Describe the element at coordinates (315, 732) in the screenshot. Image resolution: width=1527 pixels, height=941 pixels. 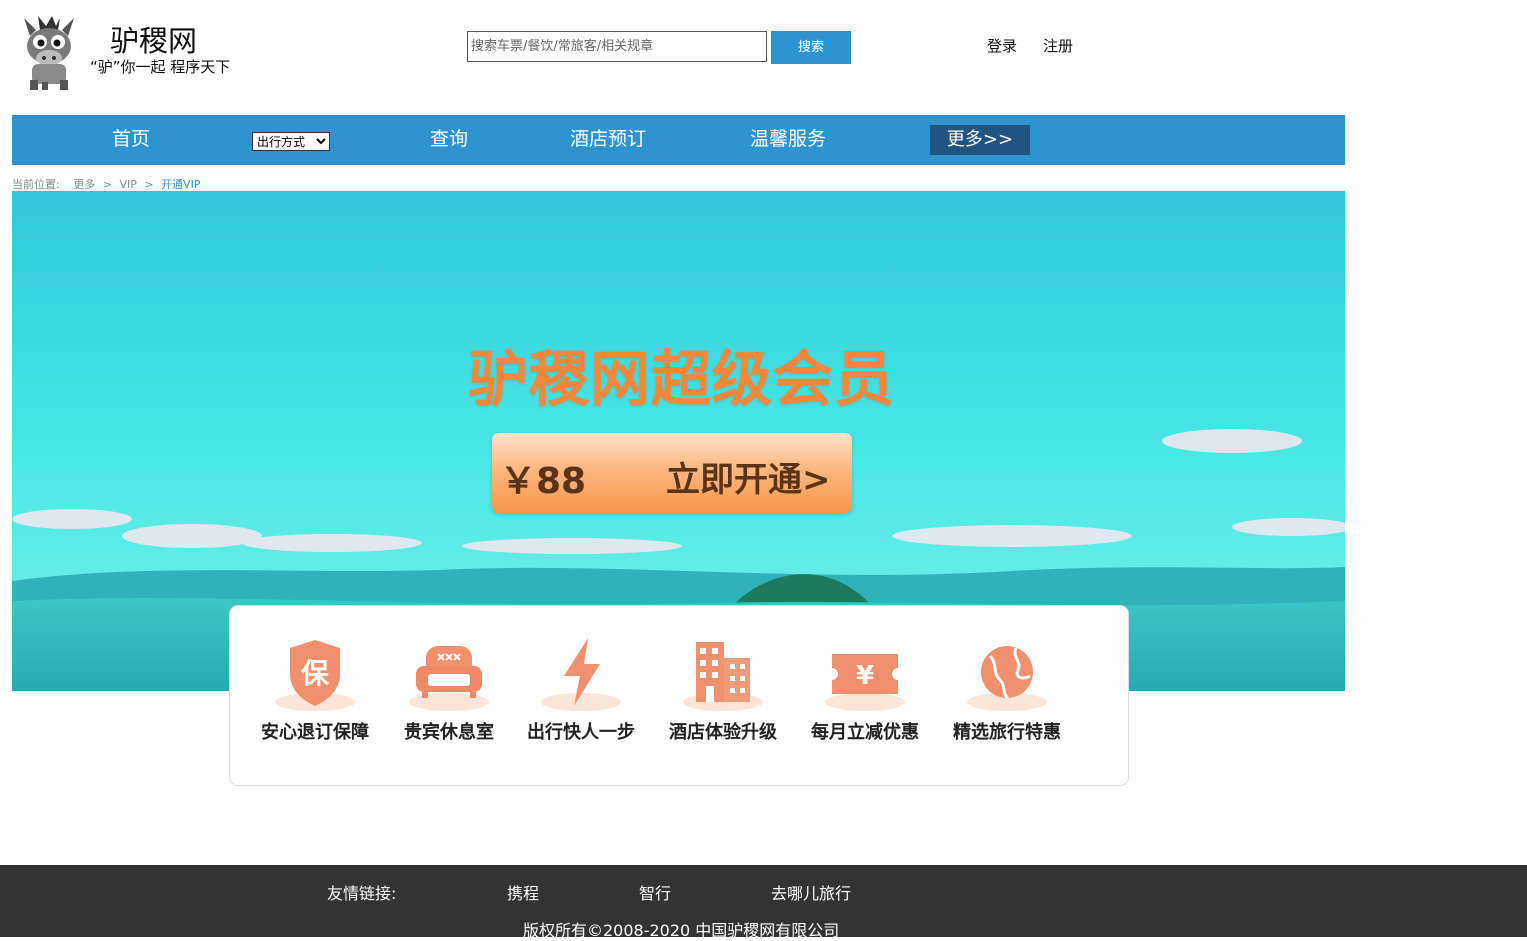
I see `benefit-label: 安心退订保障` at that location.